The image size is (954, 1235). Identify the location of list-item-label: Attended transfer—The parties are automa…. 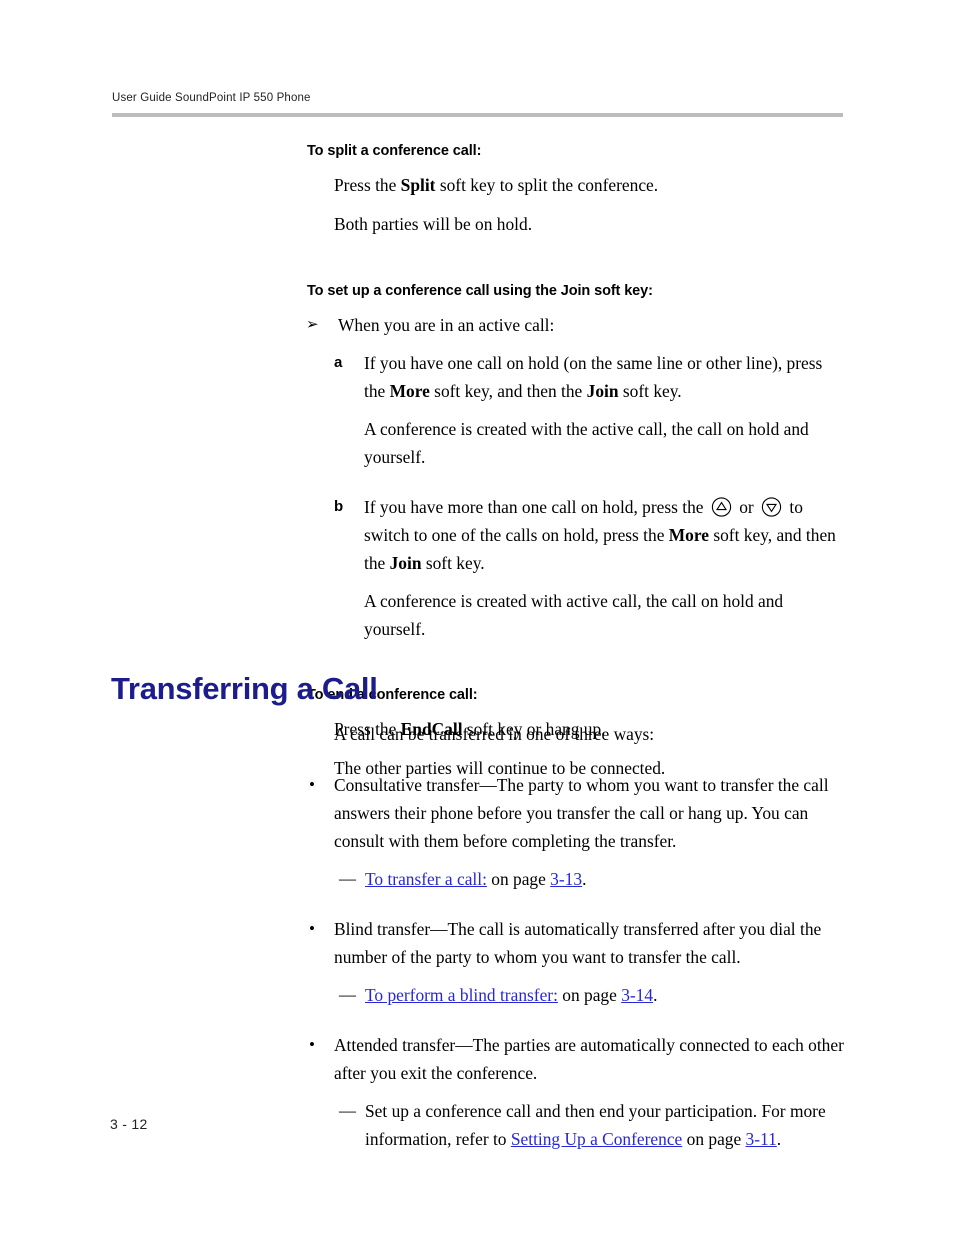
(589, 1059).